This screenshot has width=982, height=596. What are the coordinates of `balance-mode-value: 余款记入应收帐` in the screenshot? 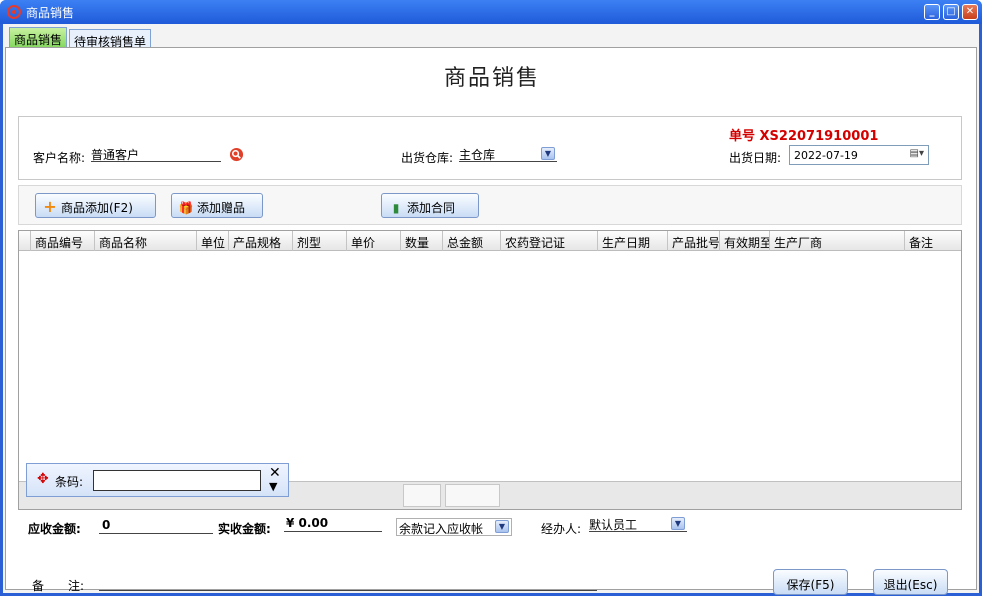 It's located at (441, 529).